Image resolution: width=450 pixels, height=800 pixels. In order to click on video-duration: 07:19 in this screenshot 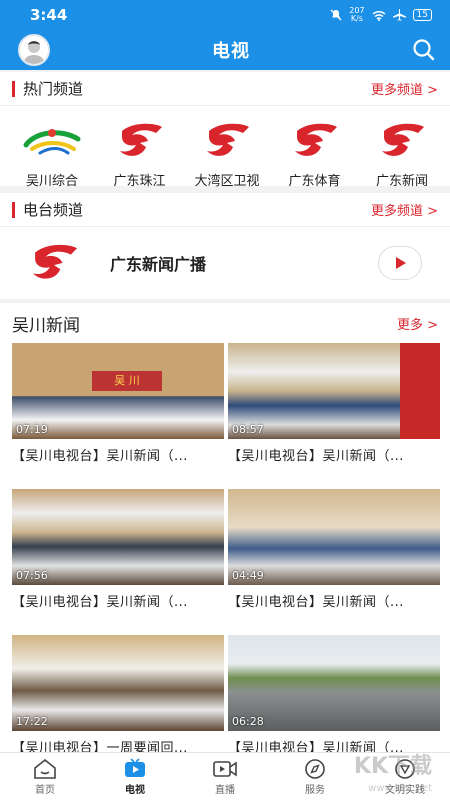, I will do `click(32, 429)`.